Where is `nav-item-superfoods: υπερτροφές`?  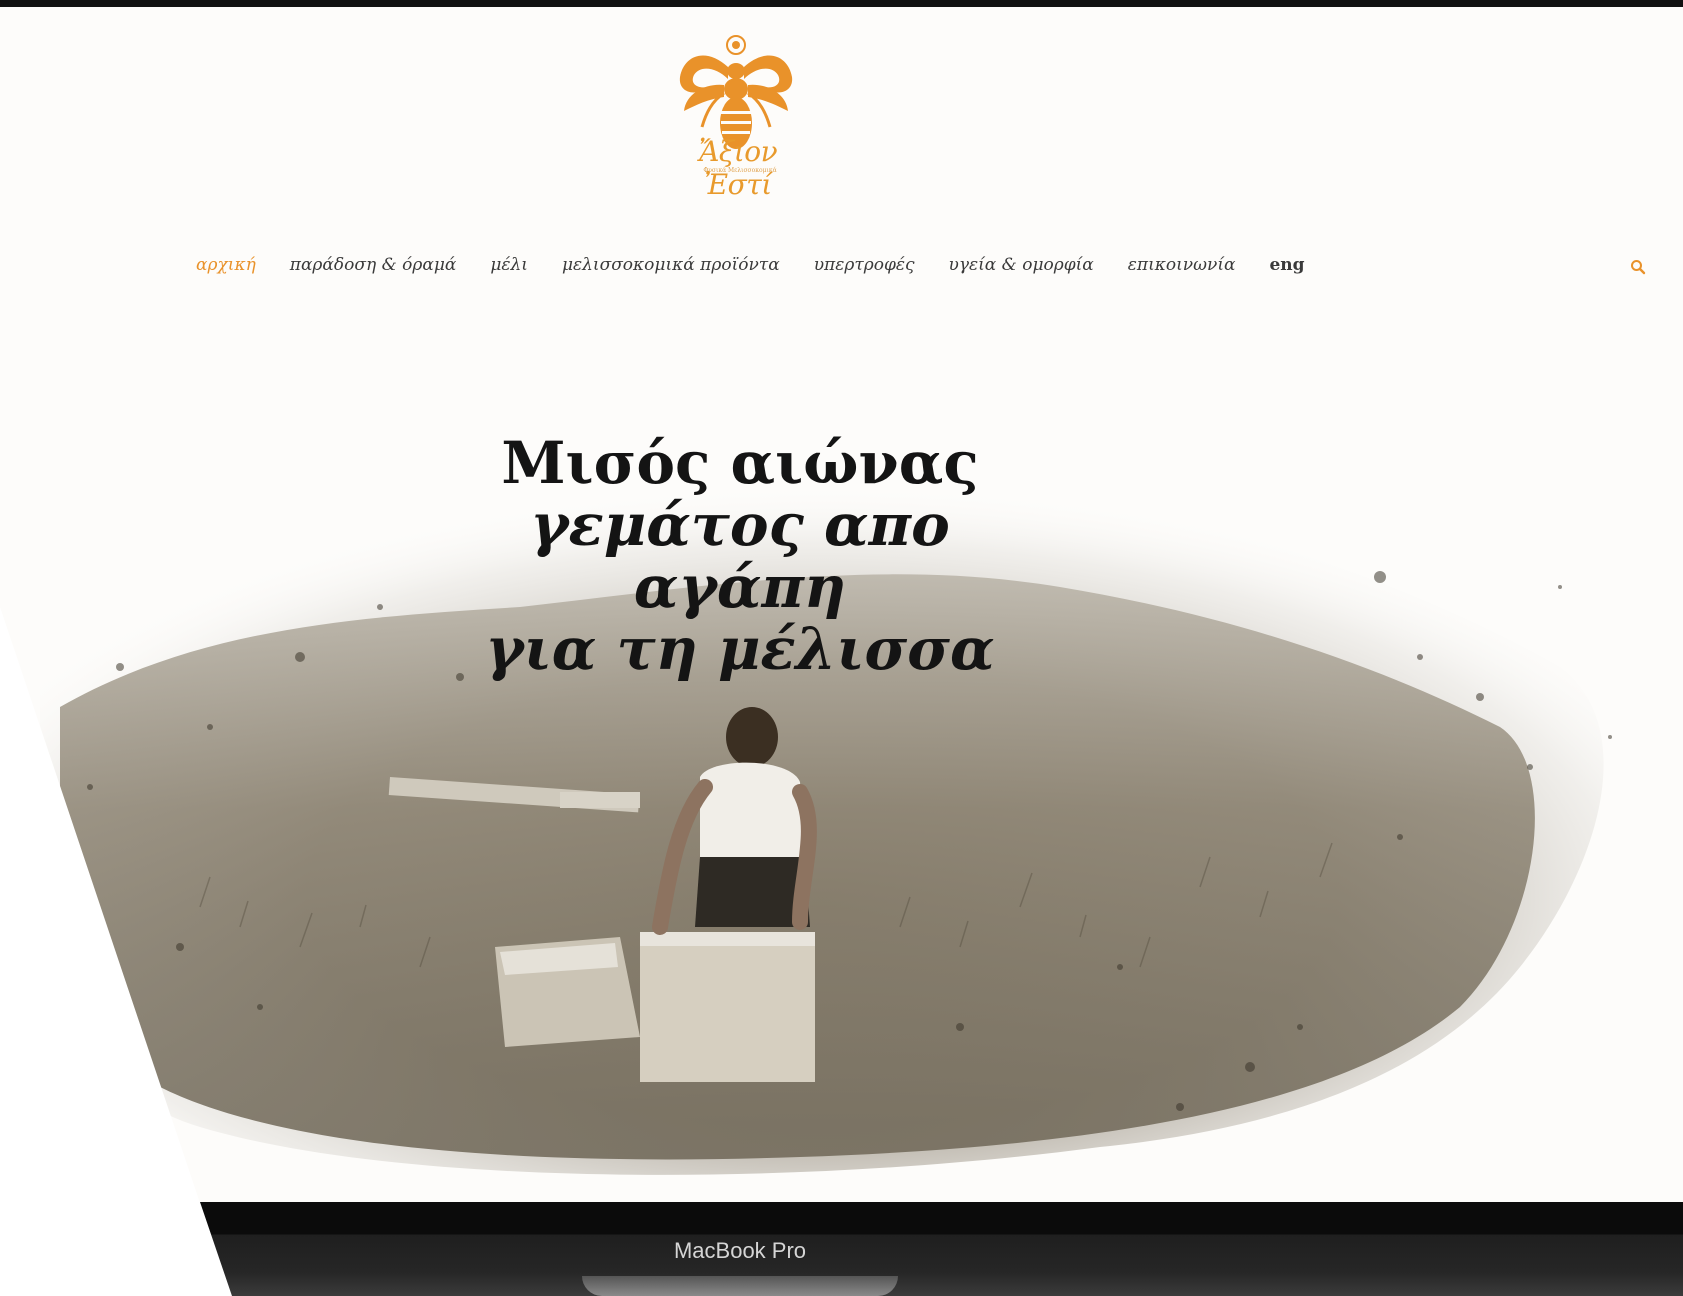
nav-item-superfoods: υπερτροφές is located at coordinates (864, 265).